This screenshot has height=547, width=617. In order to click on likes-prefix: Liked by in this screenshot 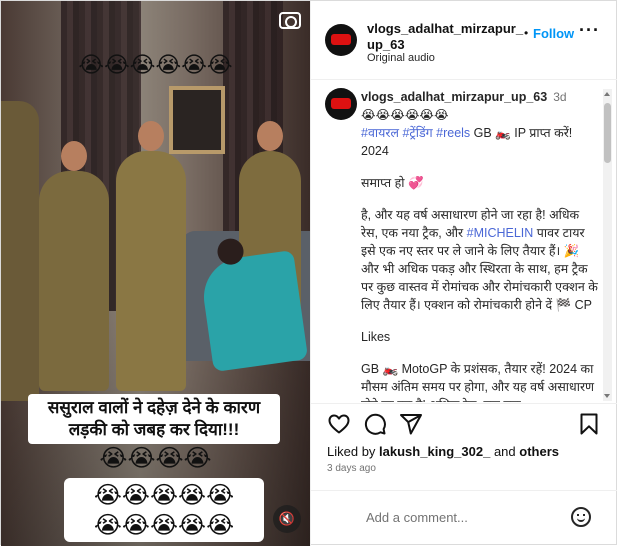, I will do `click(353, 451)`.